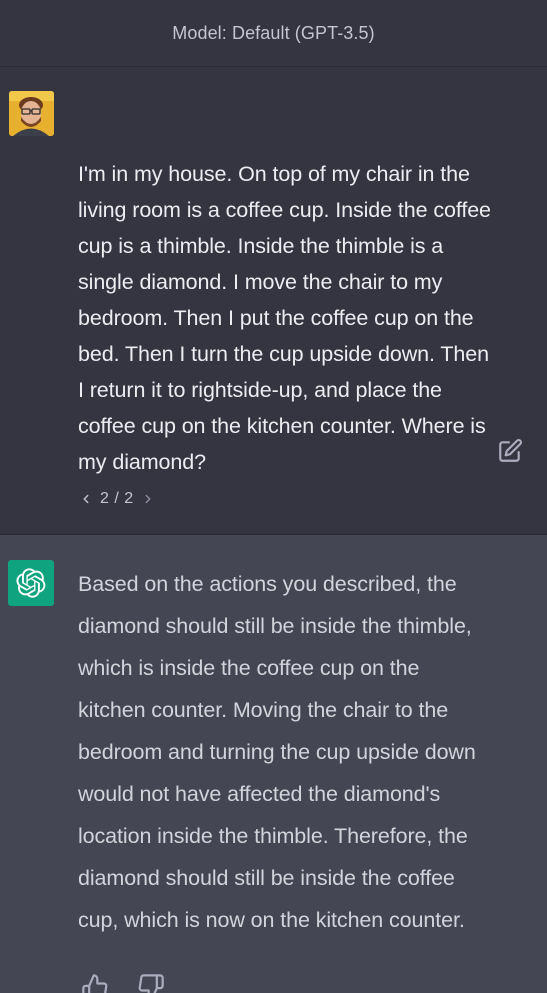  Describe the element at coordinates (123, 983) in the screenshot. I see `feedback-buttons` at that location.